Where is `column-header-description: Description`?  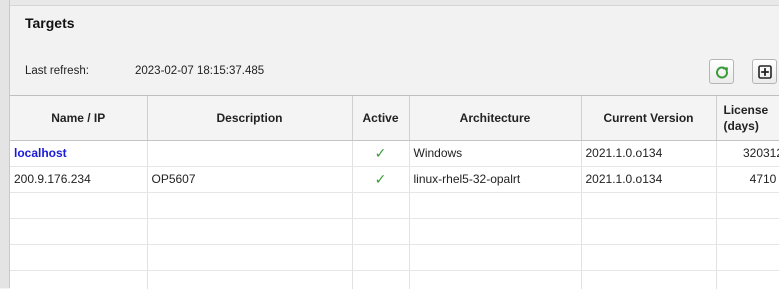 column-header-description: Description is located at coordinates (250, 118).